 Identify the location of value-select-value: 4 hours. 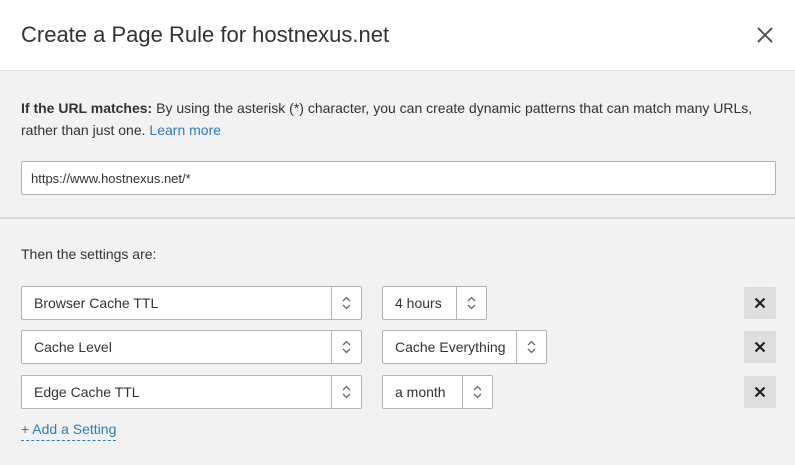
(418, 303).